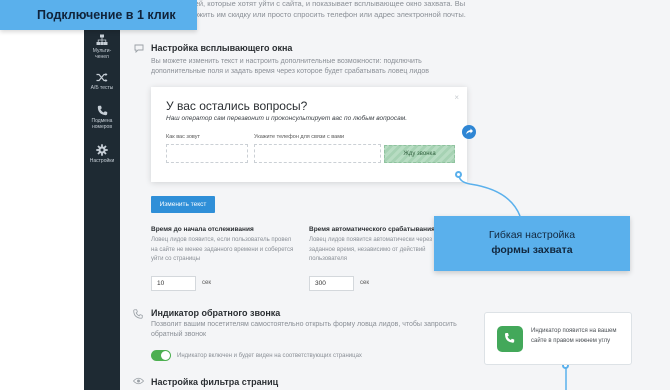 The width and height of the screenshot is (672, 390). Describe the element at coordinates (216, 313) in the screenshot. I see `callback-indicator-title: Индикатор обратного звонка` at that location.